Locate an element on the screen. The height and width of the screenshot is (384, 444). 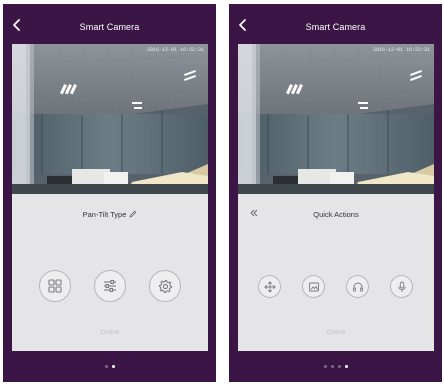
panel-title: Pan-Tilt Type is located at coordinates (110, 214).